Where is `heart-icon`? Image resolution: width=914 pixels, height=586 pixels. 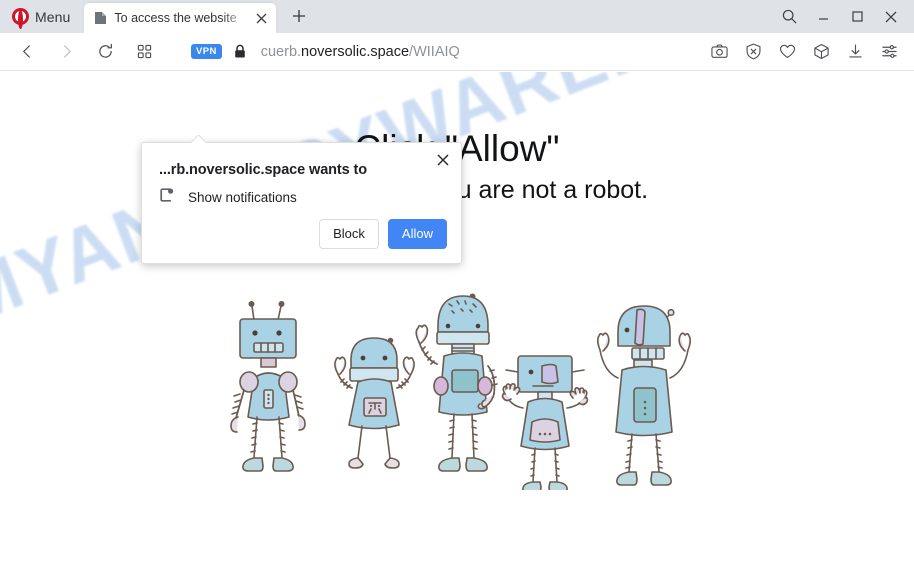
heart-icon is located at coordinates (787, 52).